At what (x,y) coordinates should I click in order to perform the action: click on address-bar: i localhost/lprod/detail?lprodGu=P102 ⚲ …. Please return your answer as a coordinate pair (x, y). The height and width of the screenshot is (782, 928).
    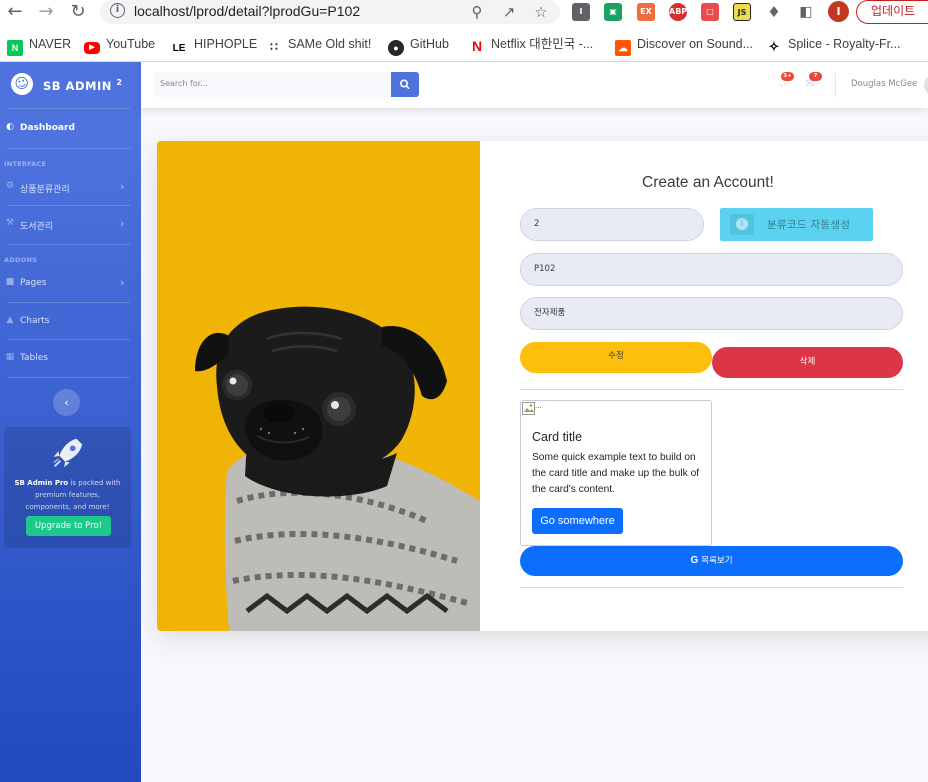
    Looking at the image, I should click on (330, 12).